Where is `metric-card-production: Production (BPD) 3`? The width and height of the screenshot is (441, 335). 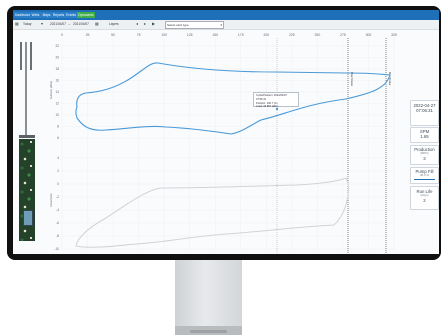 metric-card-production: Production (BPD) 3 is located at coordinates (424, 155).